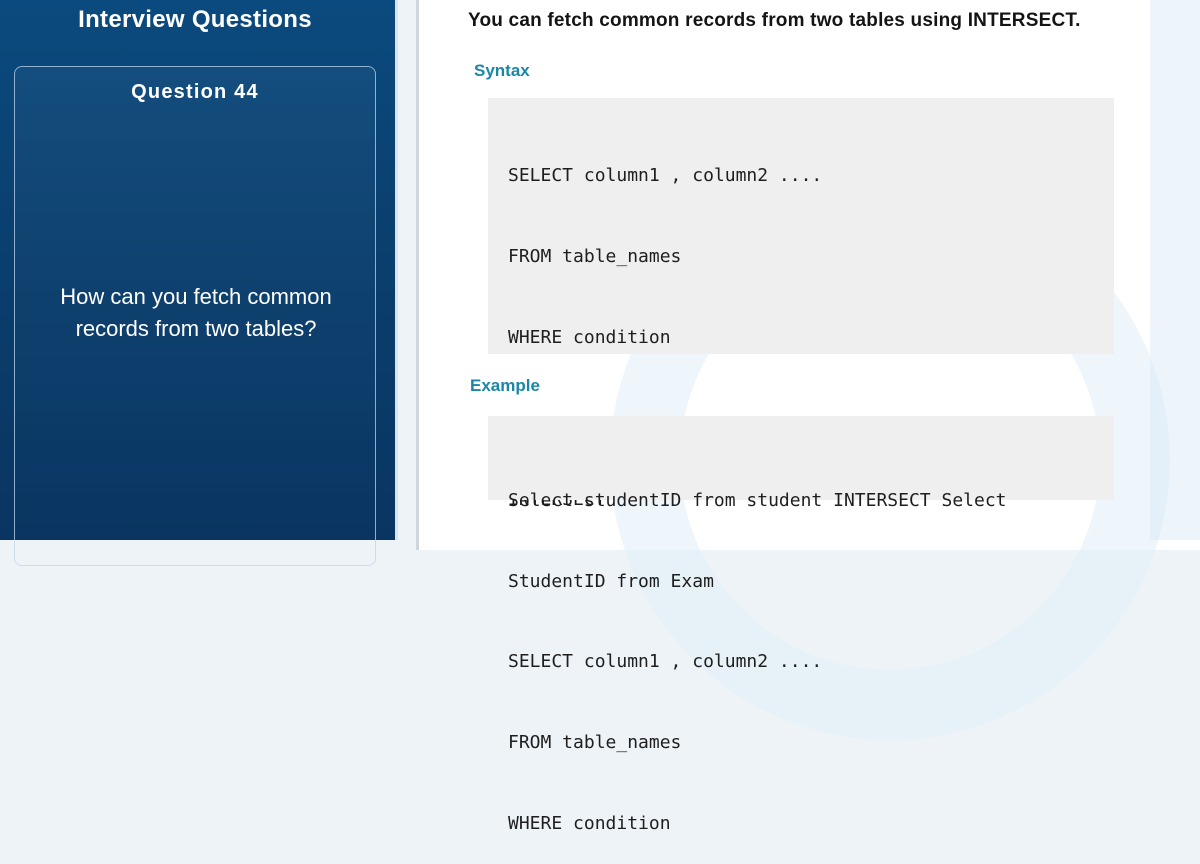  What do you see at coordinates (195, 92) in the screenshot?
I see `question-number: Question 44` at bounding box center [195, 92].